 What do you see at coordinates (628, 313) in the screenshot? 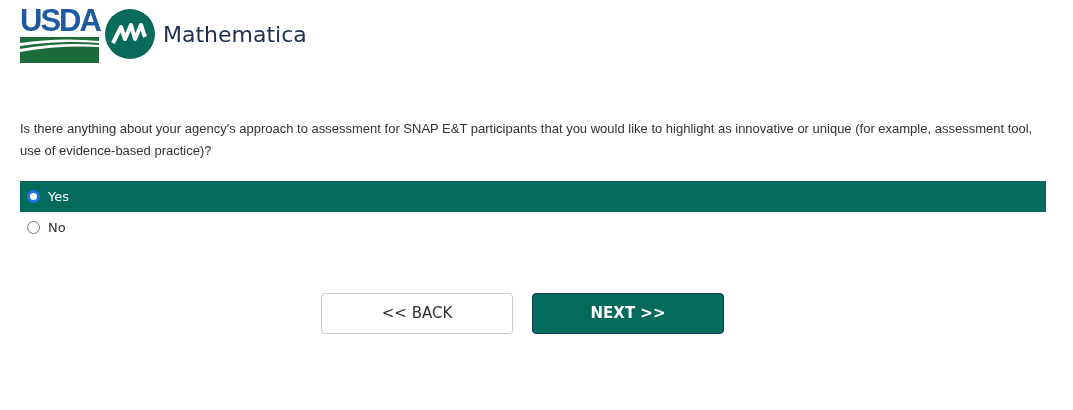
I see `next-button: NEXT >>` at bounding box center [628, 313].